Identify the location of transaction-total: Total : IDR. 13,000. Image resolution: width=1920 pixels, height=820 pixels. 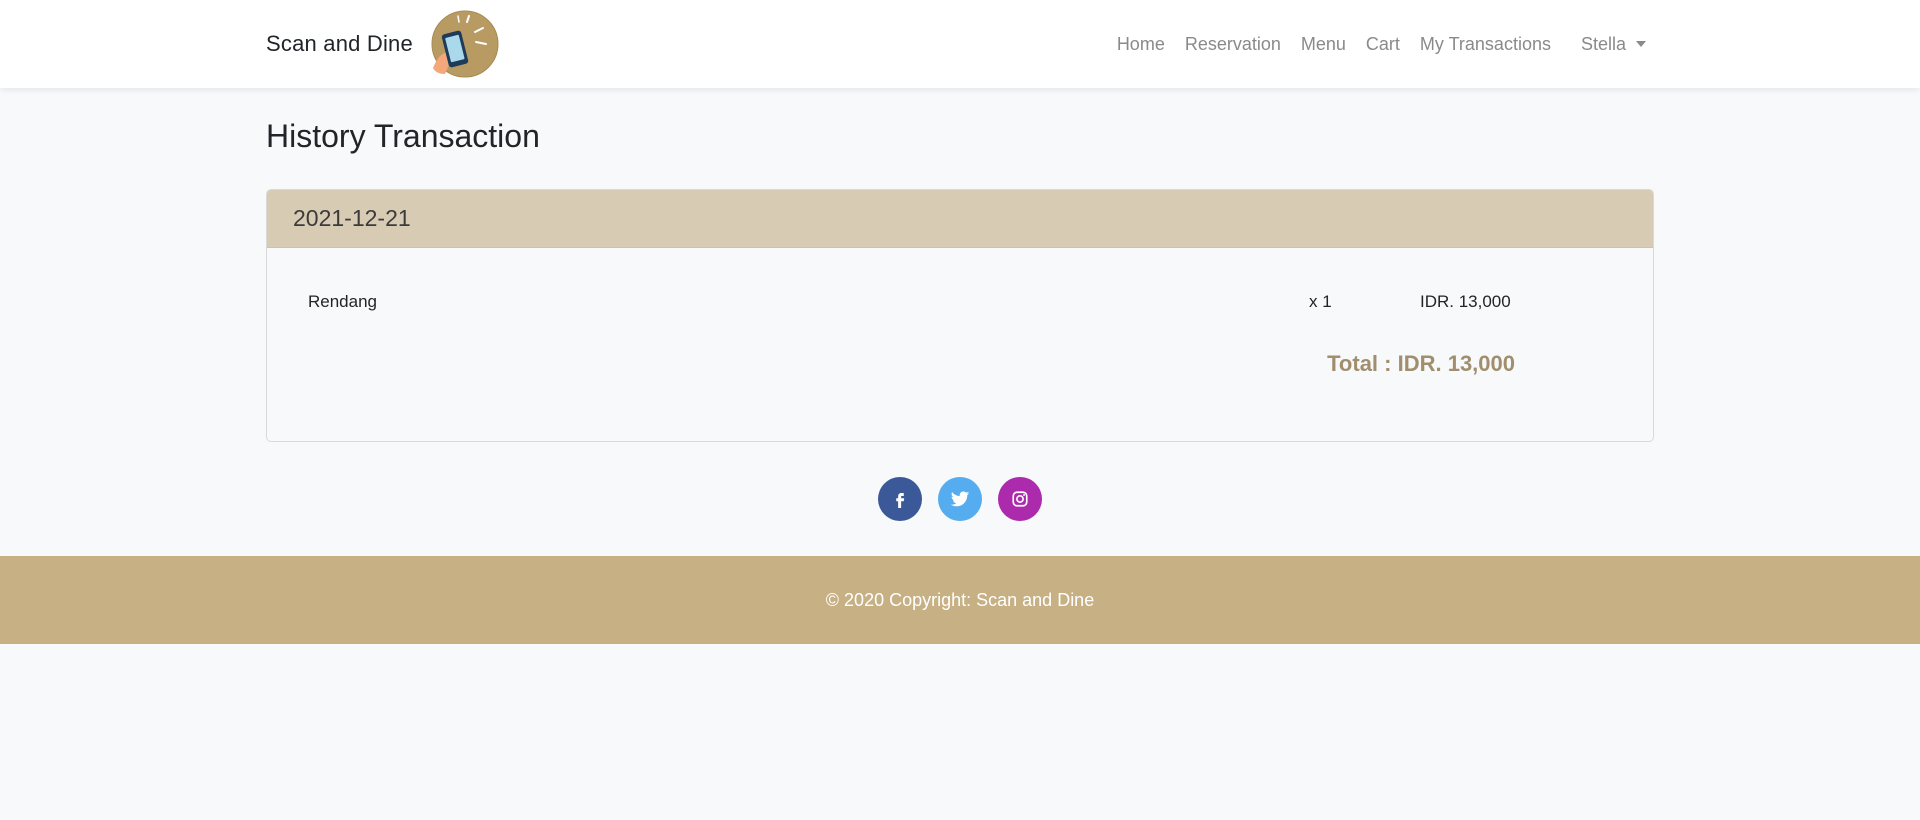
(1421, 363).